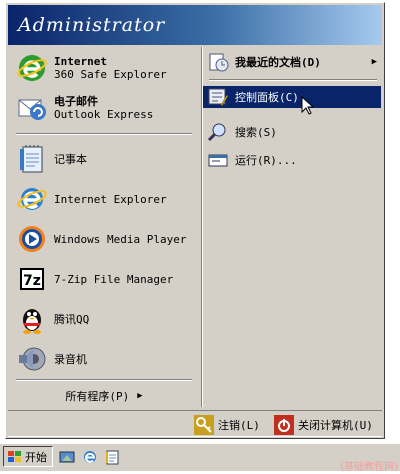  What do you see at coordinates (32, 109) in the screenshot?
I see `outlook-express-icon` at bounding box center [32, 109].